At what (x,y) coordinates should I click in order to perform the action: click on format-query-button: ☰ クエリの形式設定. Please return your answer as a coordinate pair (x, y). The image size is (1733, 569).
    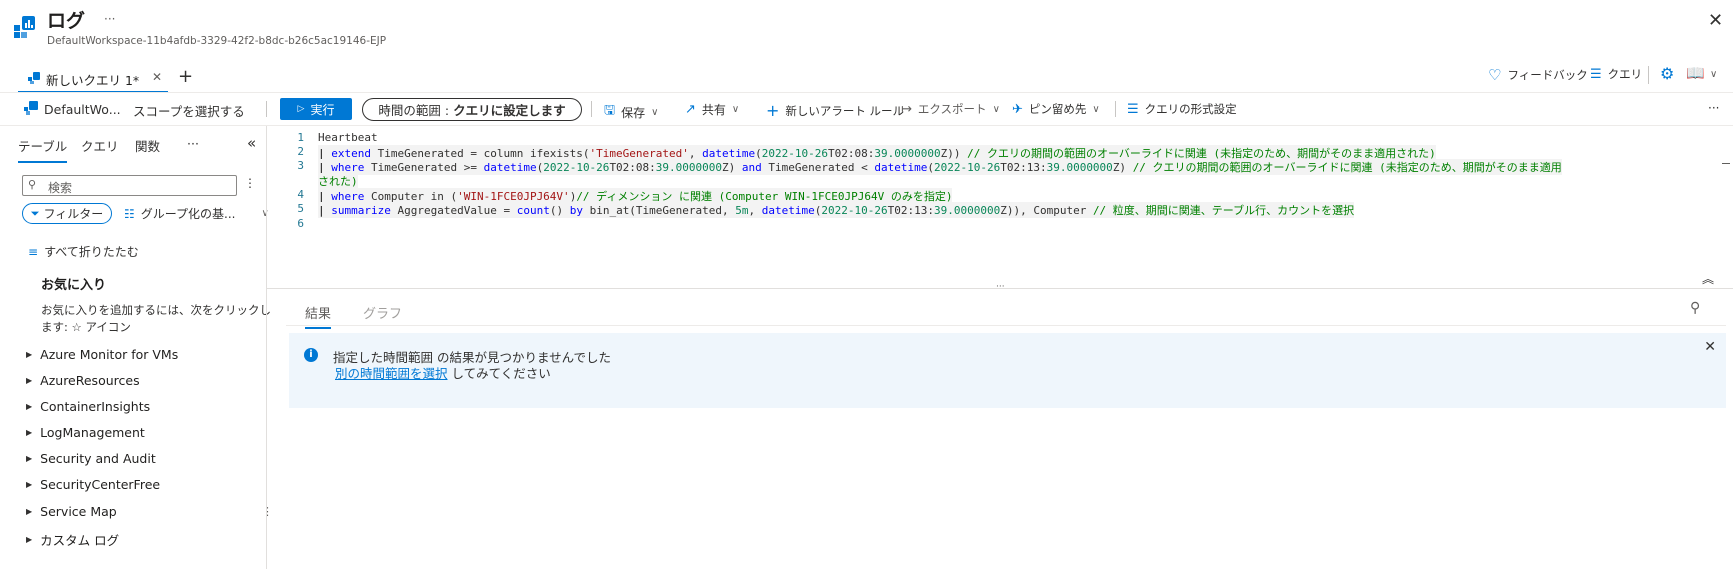
    Looking at the image, I should click on (1182, 109).